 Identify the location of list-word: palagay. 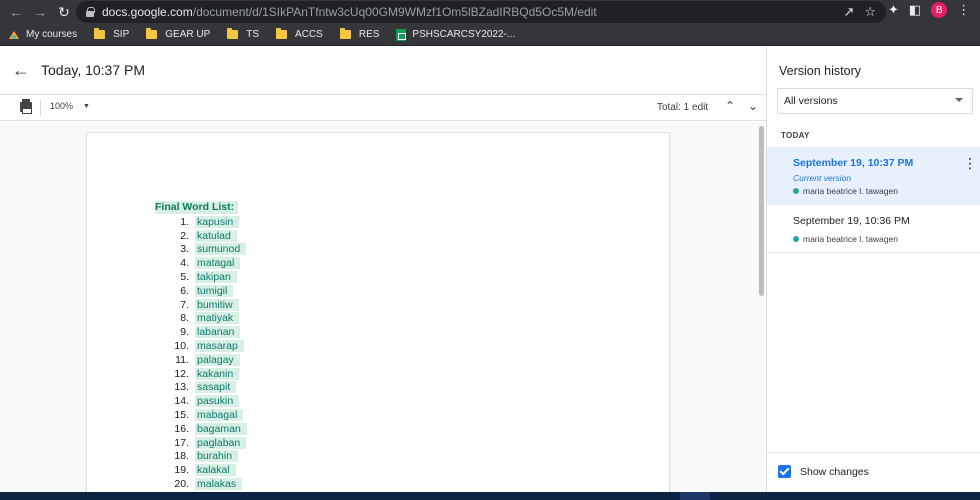
(217, 359).